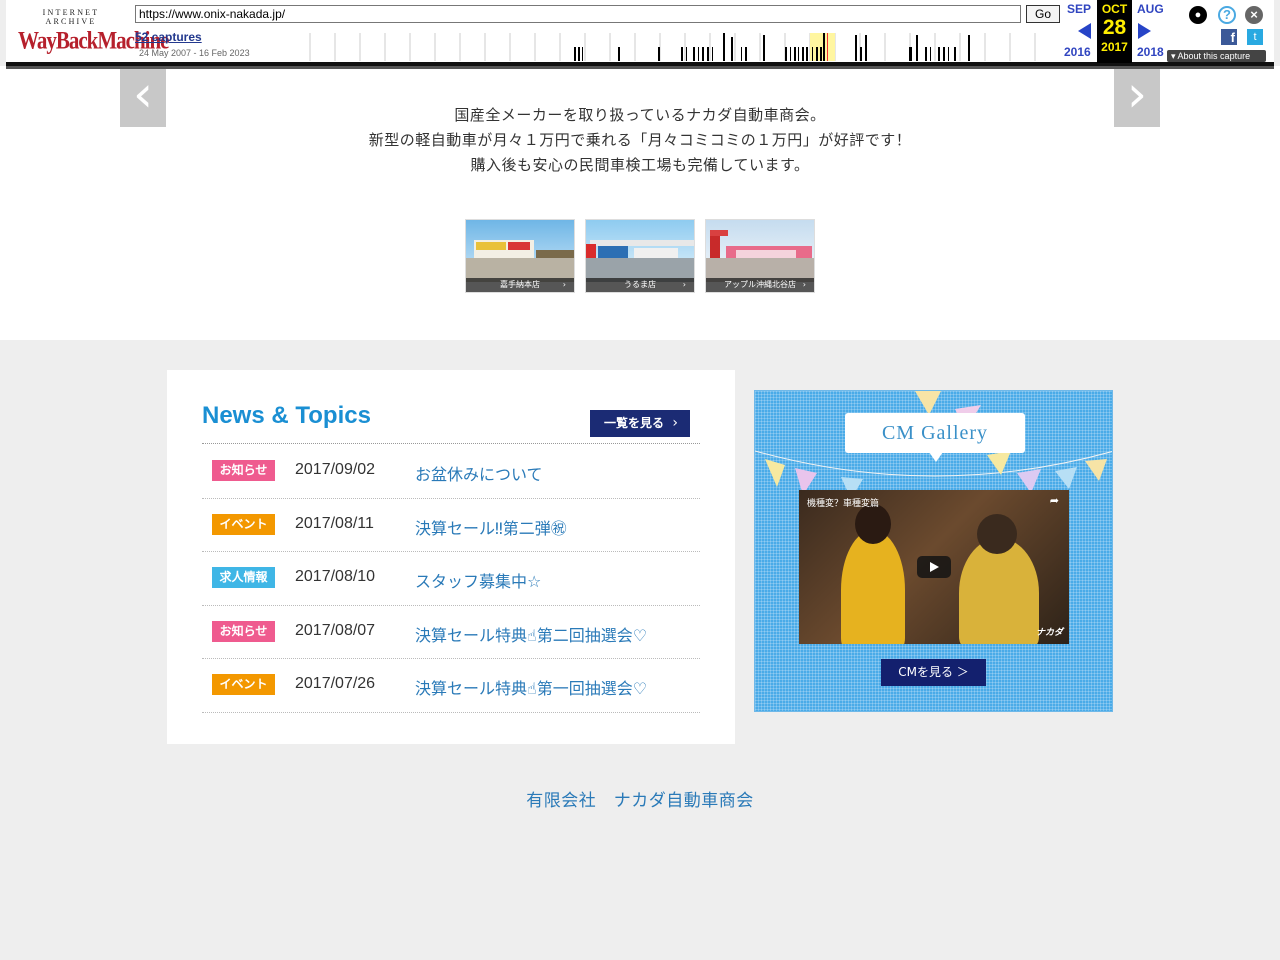 This screenshot has width=1280, height=960. I want to click on help-icon: ?, so click(1227, 15).